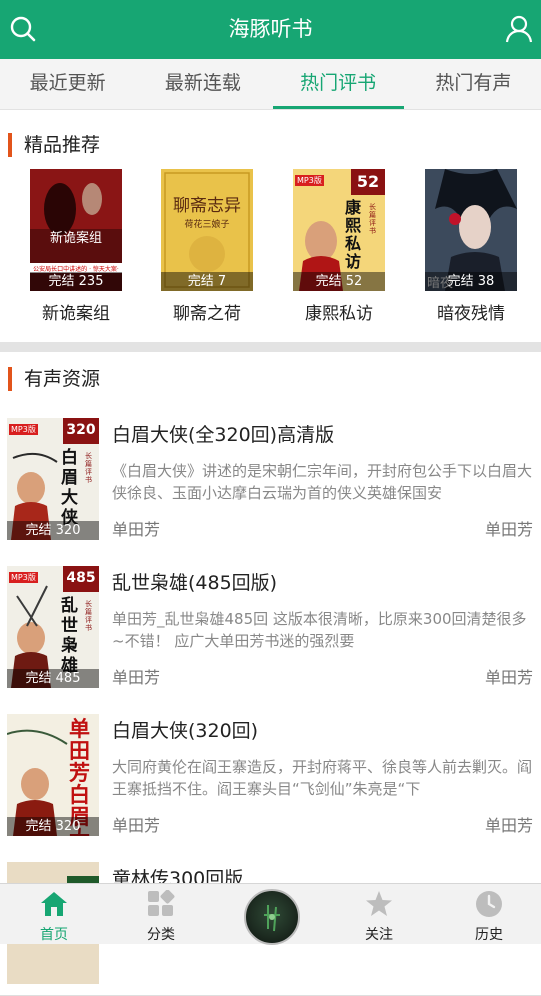 The height and width of the screenshot is (996, 541). I want to click on audio-section-title: 有声资源, so click(54, 379).